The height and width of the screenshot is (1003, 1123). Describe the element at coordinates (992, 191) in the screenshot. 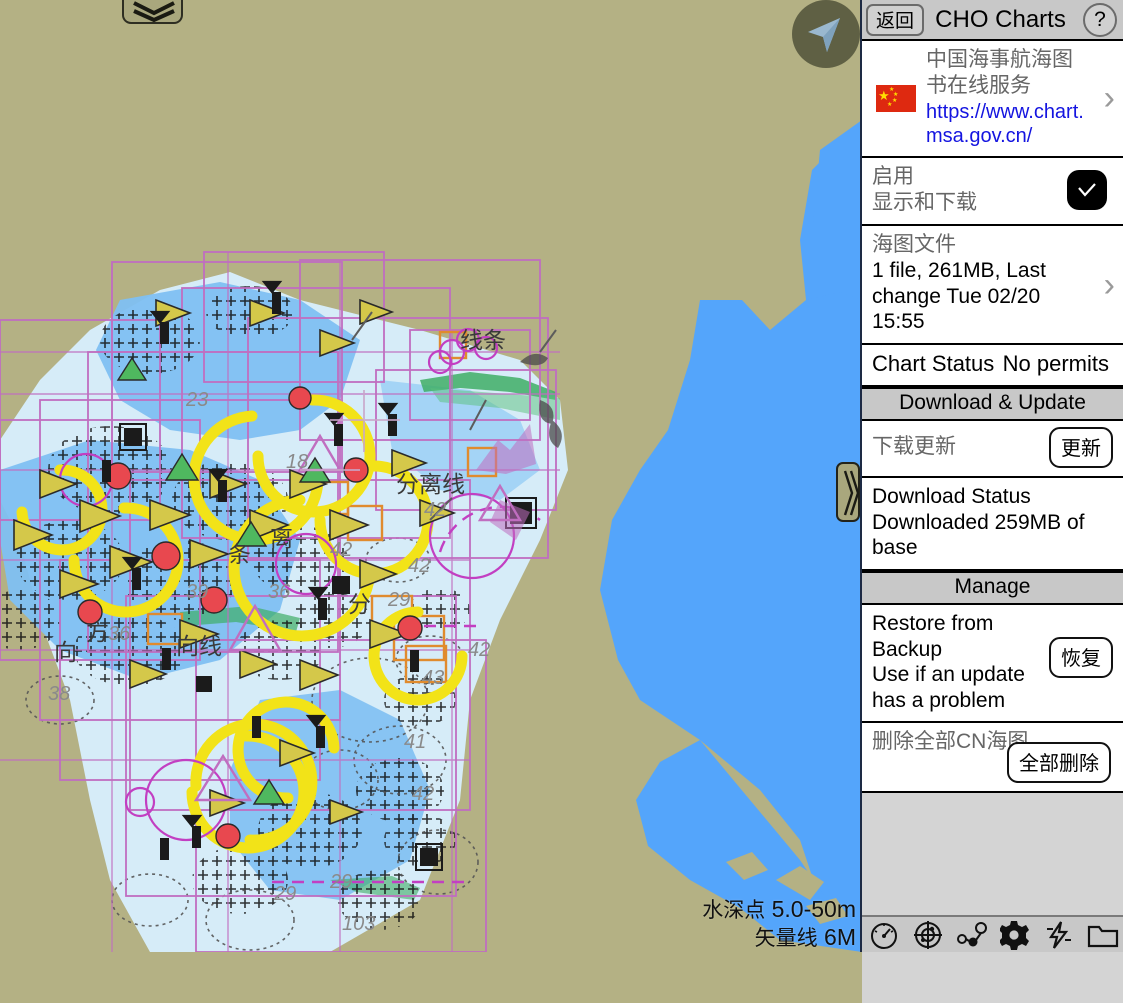

I see `row-enable: 启用 显示和下载` at that location.